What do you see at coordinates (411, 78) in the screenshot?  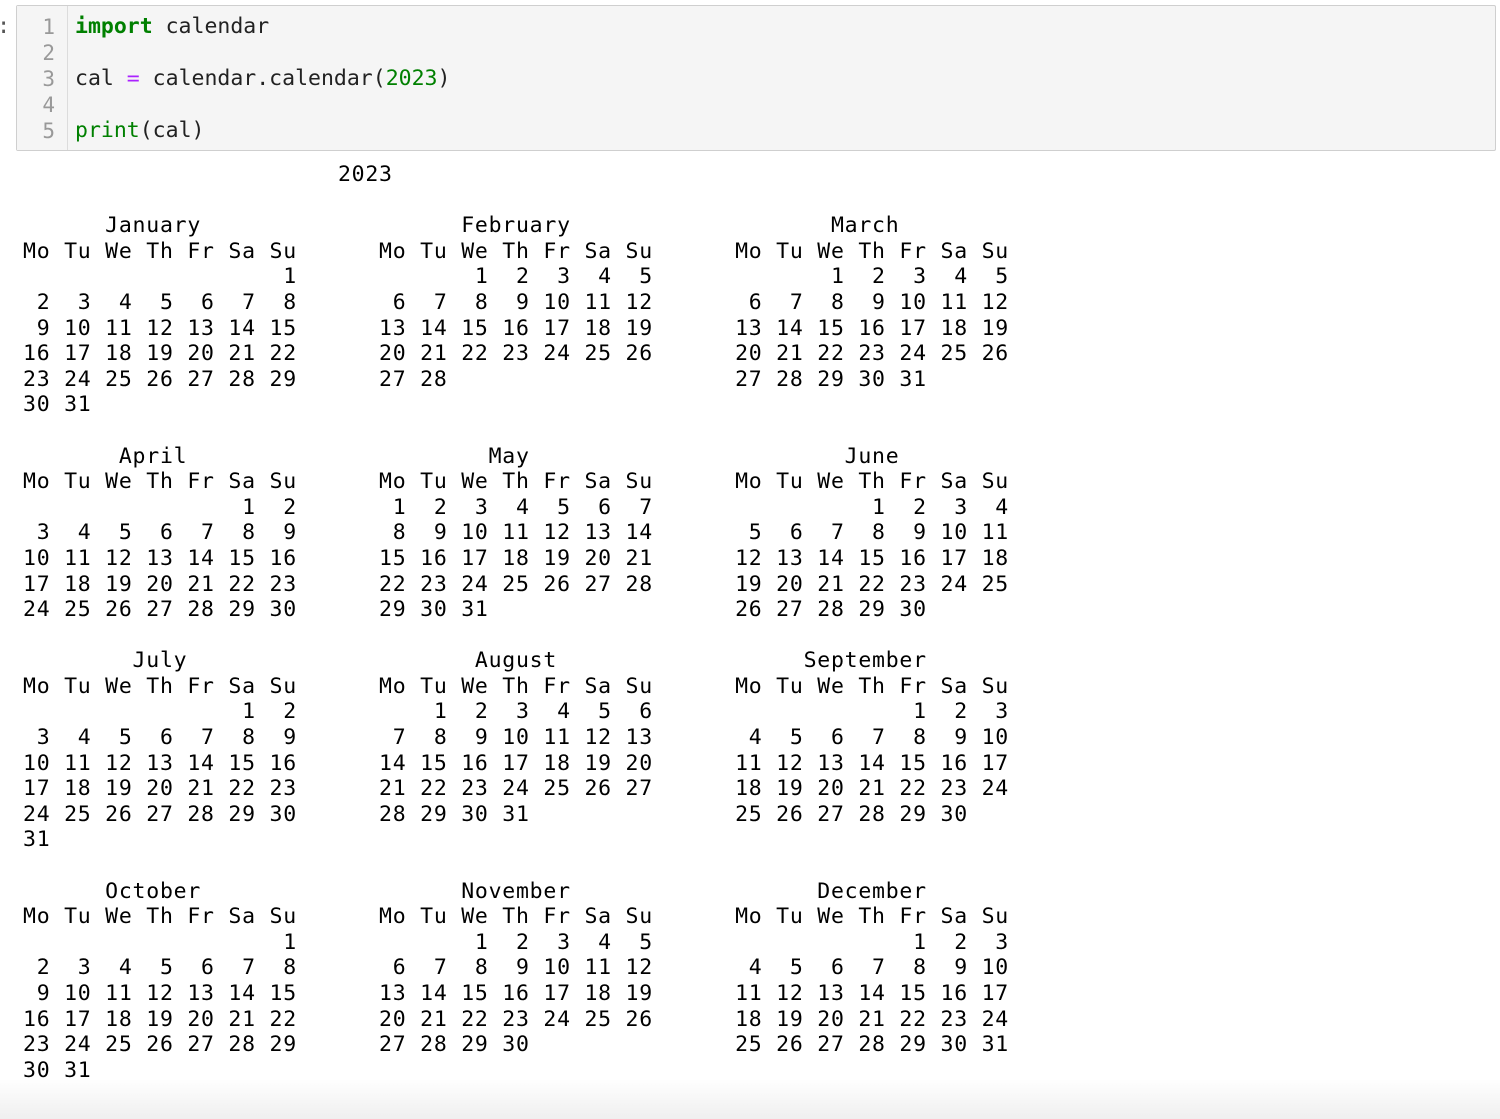 I see `year-argument: 2023` at bounding box center [411, 78].